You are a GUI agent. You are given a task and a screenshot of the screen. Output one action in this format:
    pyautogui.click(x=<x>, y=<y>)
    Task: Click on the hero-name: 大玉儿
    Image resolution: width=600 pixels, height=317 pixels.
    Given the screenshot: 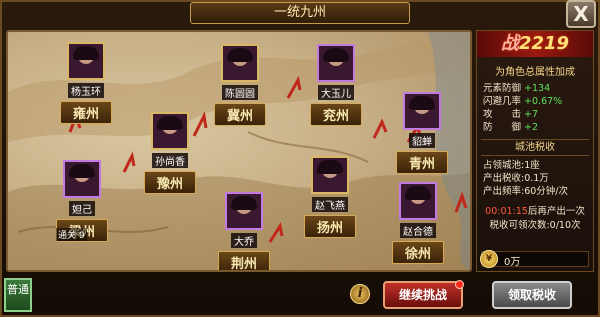 What is the action you would take?
    pyautogui.click(x=336, y=92)
    